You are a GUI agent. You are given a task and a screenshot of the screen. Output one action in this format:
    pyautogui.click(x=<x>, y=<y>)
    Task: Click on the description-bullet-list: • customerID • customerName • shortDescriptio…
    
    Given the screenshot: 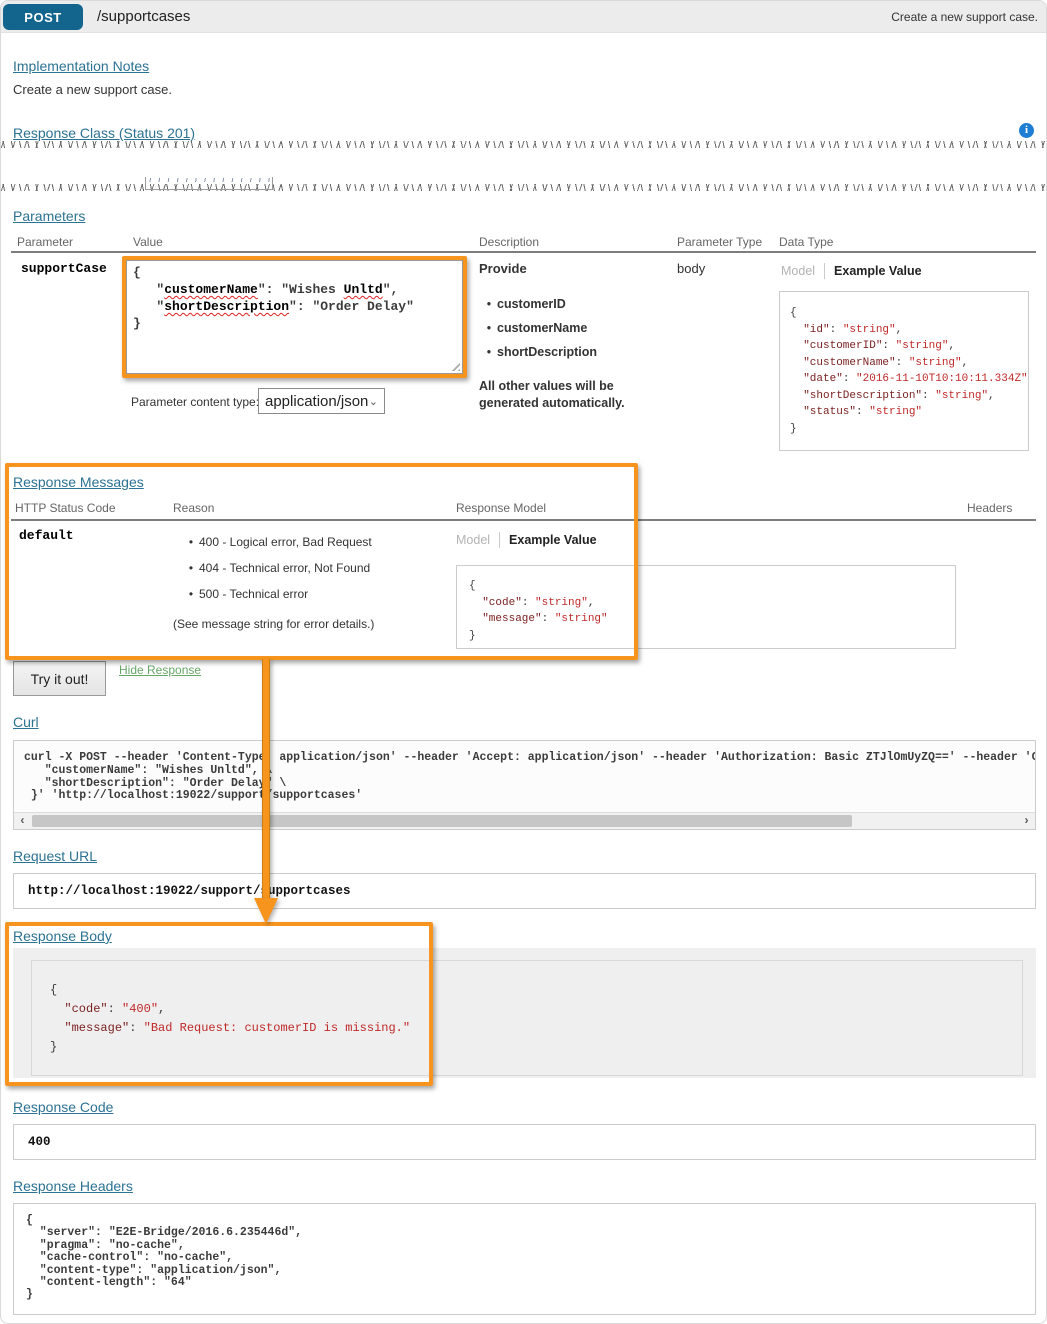 What is the action you would take?
    pyautogui.click(x=542, y=328)
    